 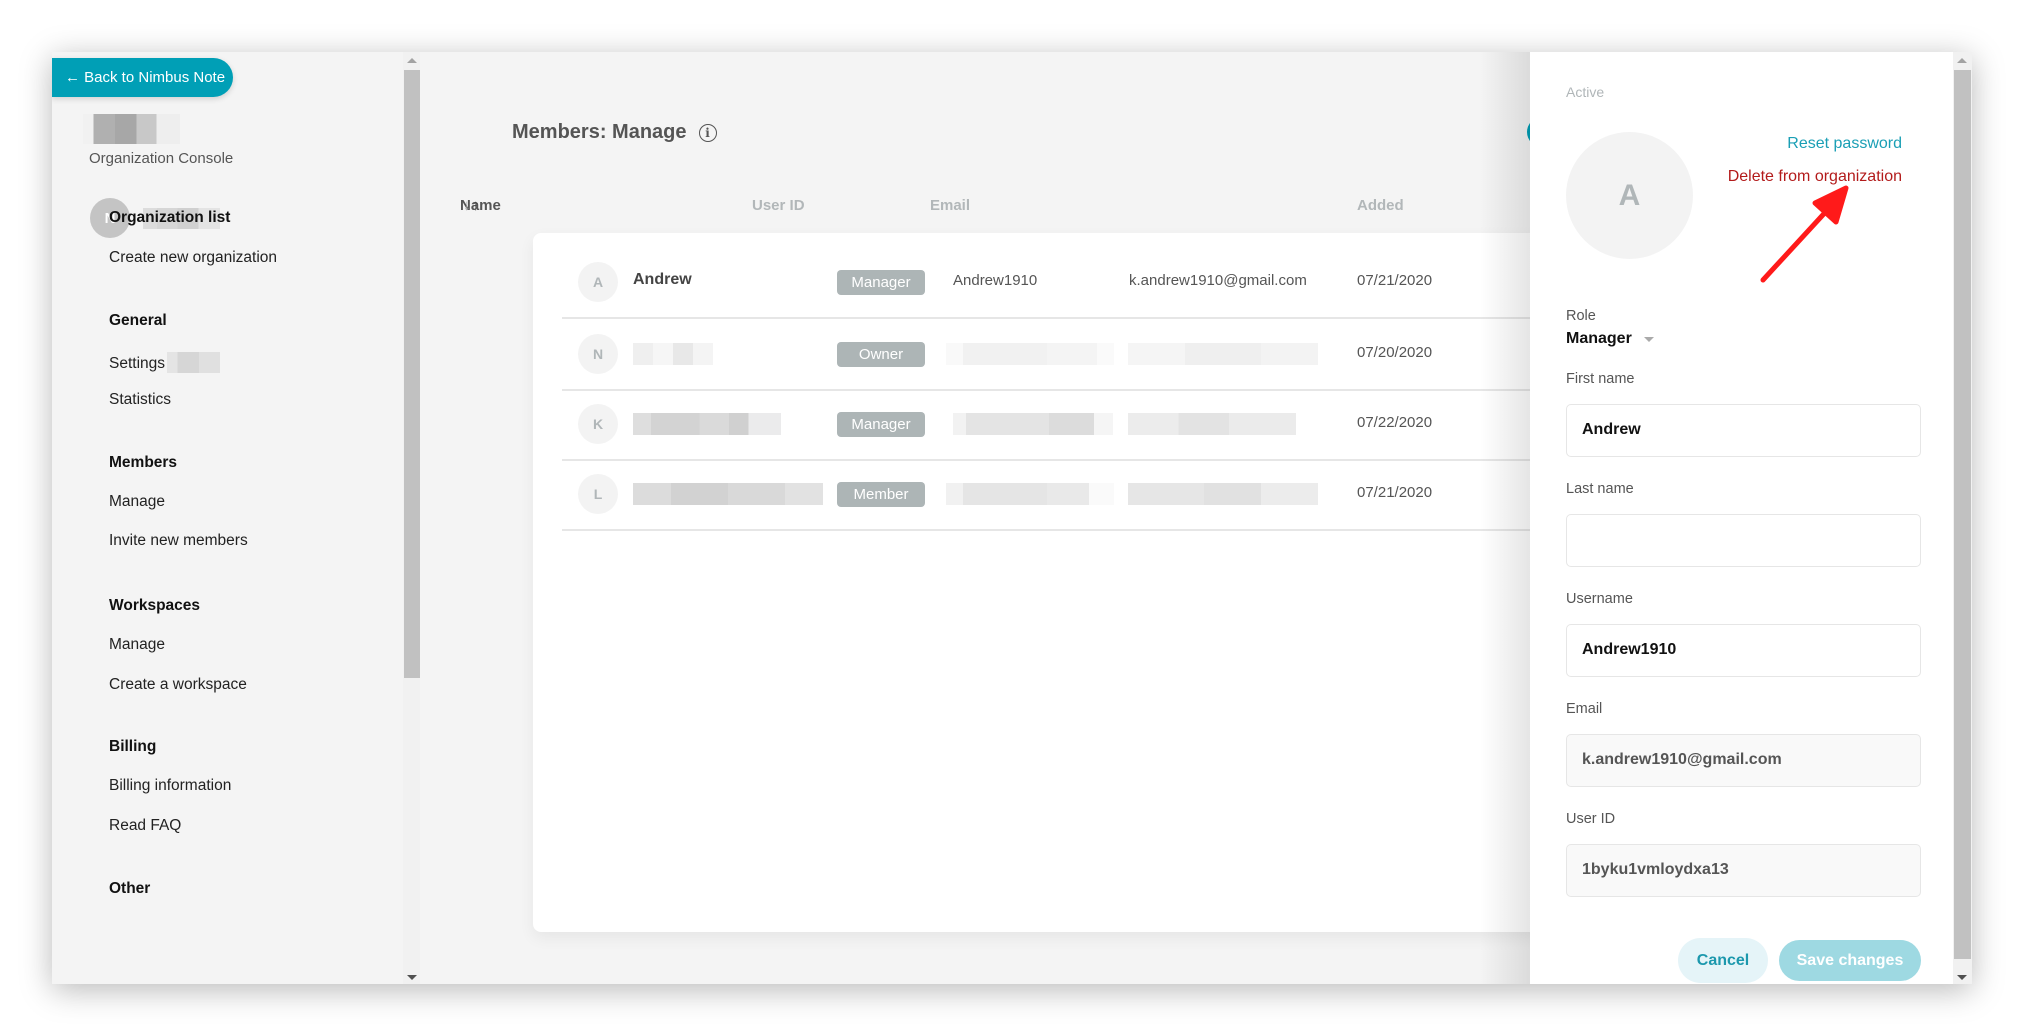 What do you see at coordinates (169, 218) in the screenshot?
I see `nav-heading-organization-list: Organization list` at bounding box center [169, 218].